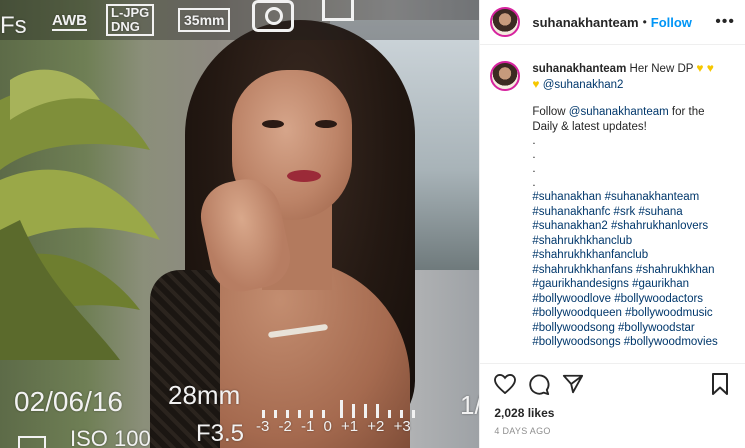 Image resolution: width=745 pixels, height=448 pixels. Describe the element at coordinates (612, 412) in the screenshot. I see `likes-count: 2,028 likes` at that location.